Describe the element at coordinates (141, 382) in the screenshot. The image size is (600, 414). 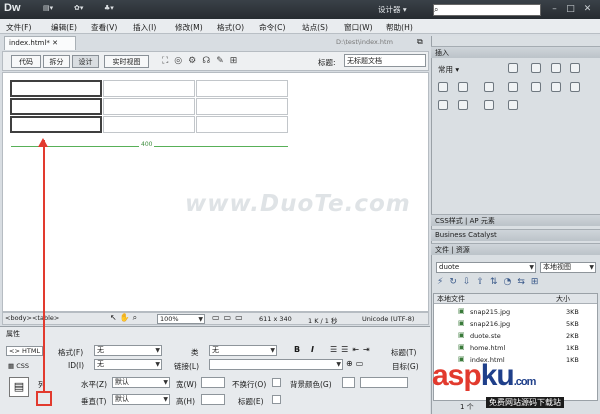
I see `halign-select: 默认` at that location.